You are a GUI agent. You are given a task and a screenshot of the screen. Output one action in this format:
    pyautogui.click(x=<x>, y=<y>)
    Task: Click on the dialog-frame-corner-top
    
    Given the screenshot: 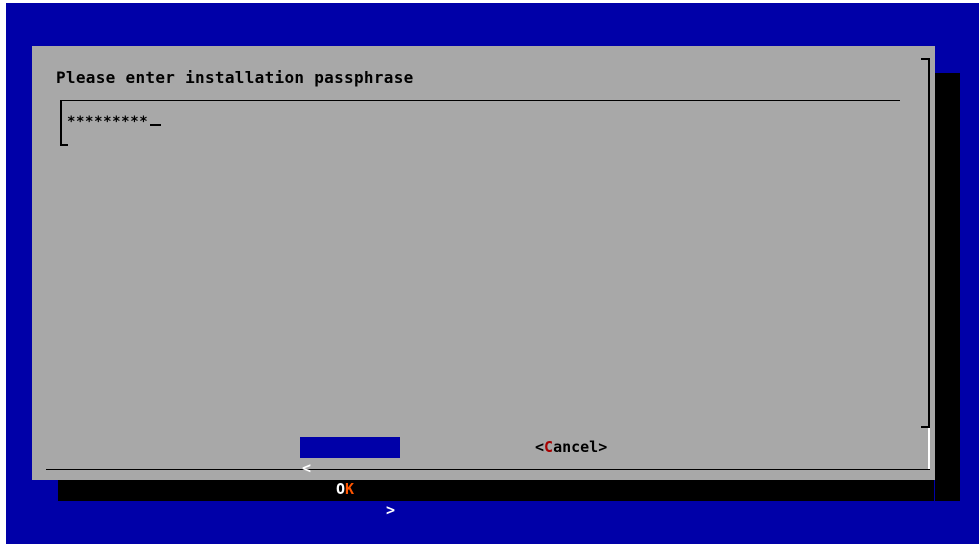 What is the action you would take?
    pyautogui.click(x=925, y=59)
    